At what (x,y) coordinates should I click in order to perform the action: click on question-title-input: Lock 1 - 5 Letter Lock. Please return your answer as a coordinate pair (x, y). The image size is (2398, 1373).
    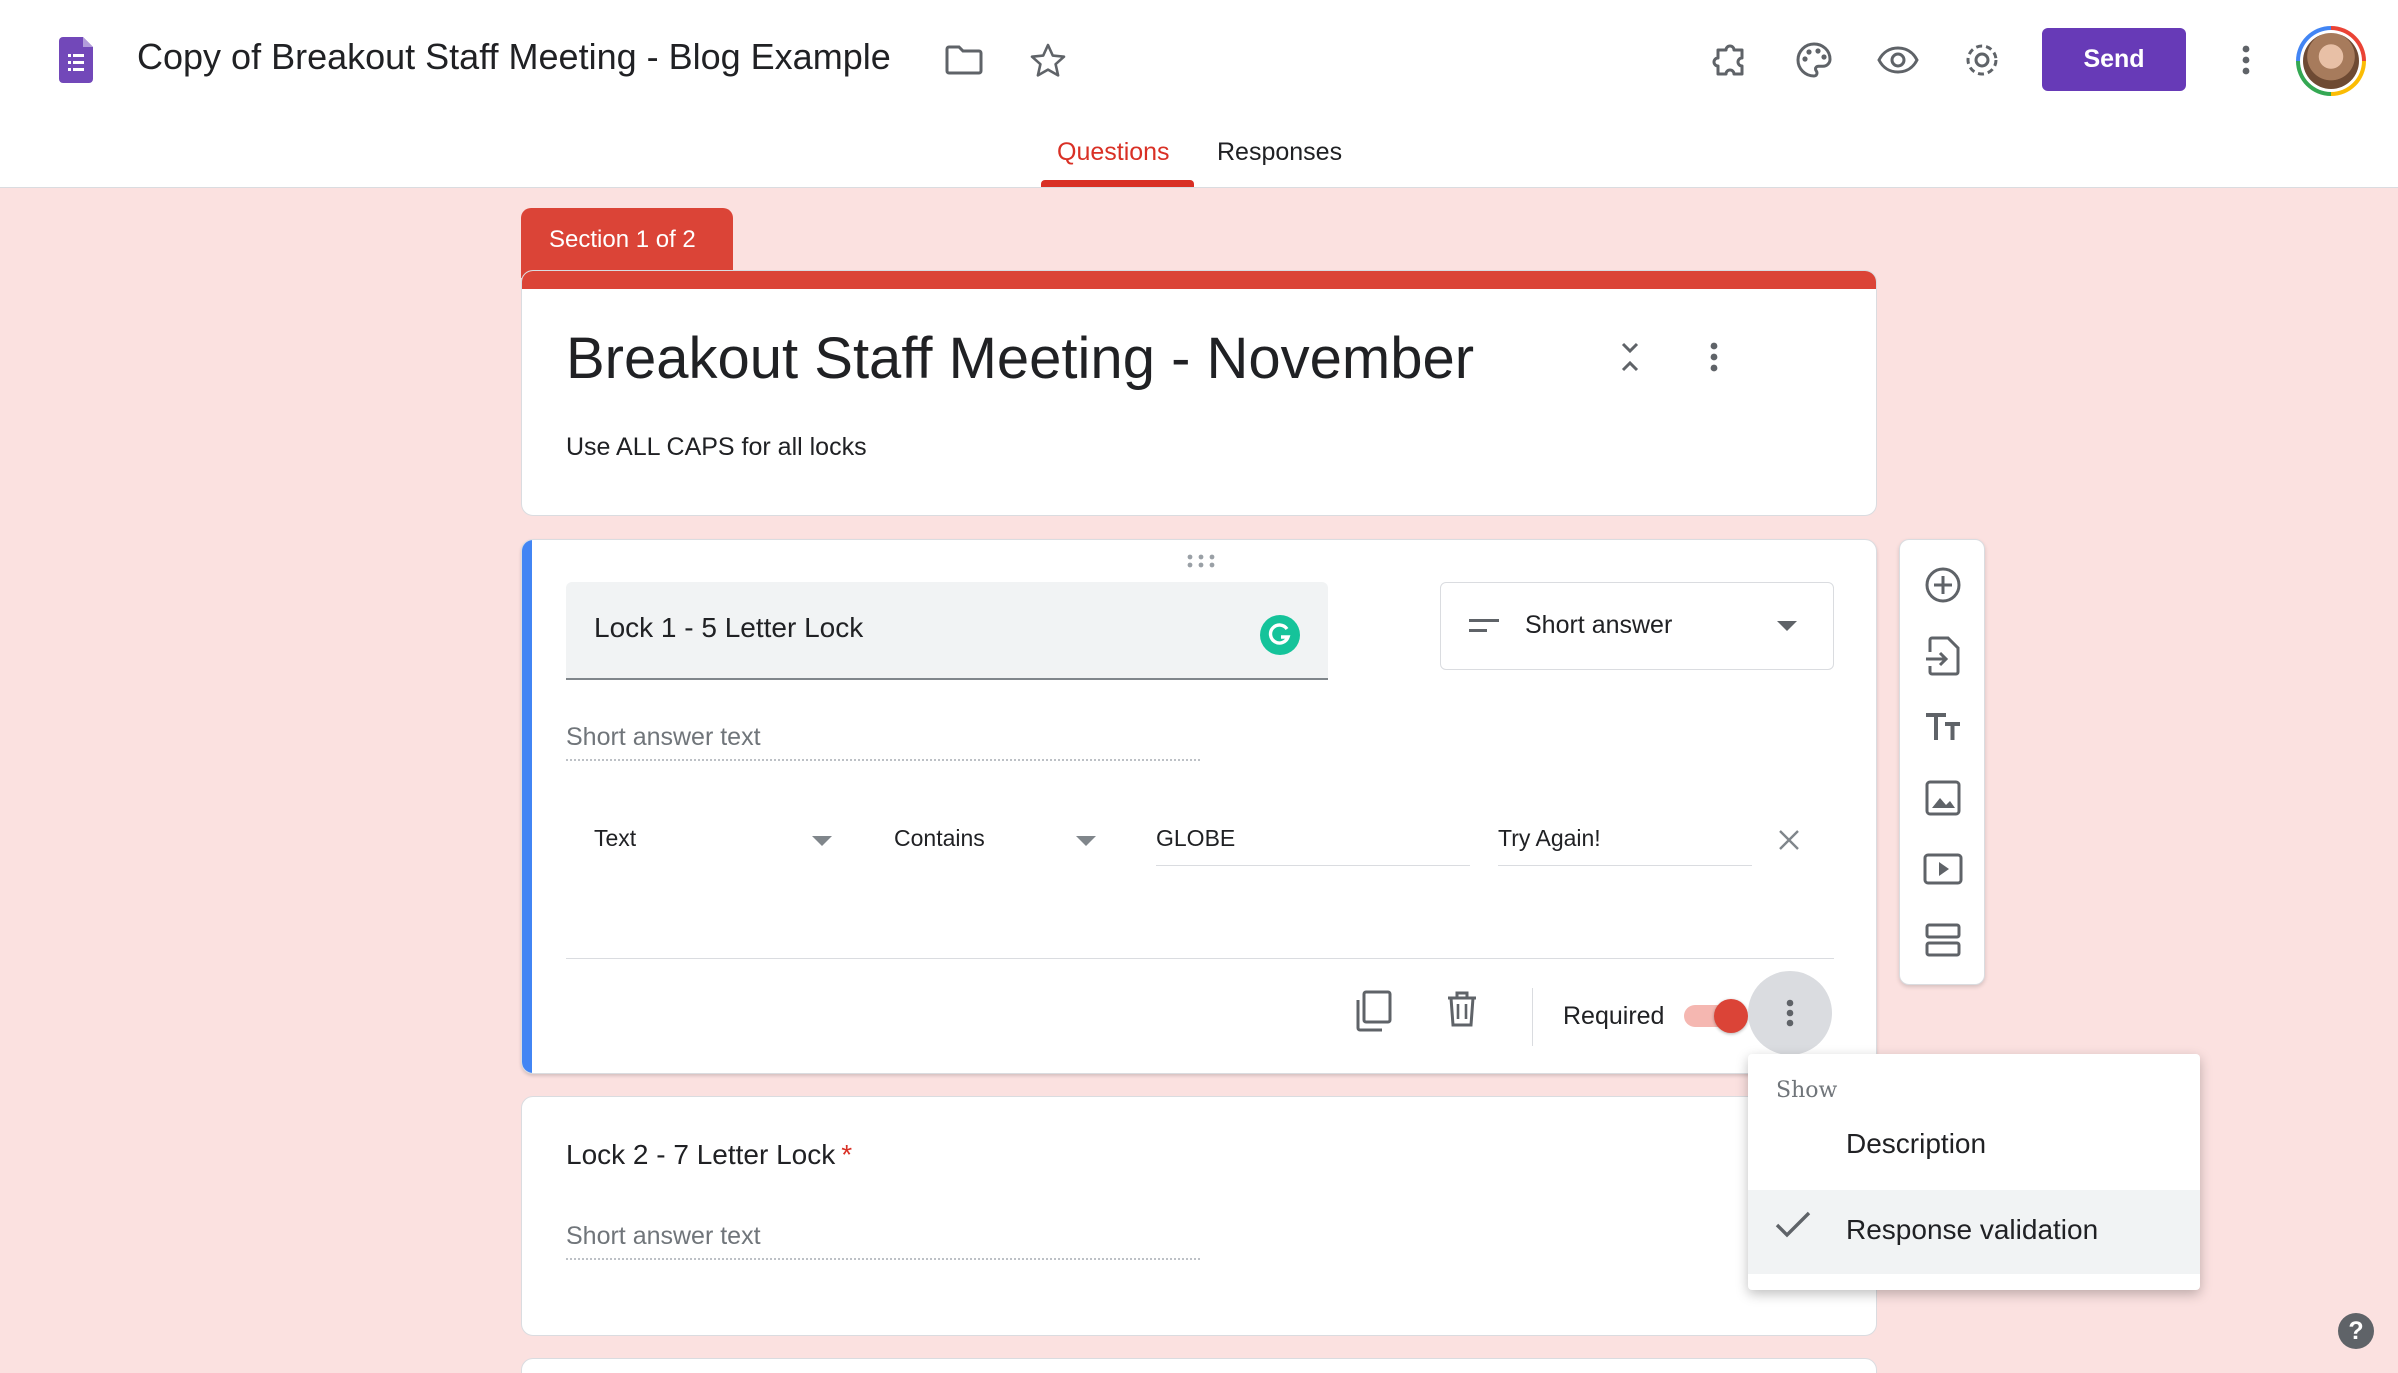
    Looking at the image, I should click on (947, 631).